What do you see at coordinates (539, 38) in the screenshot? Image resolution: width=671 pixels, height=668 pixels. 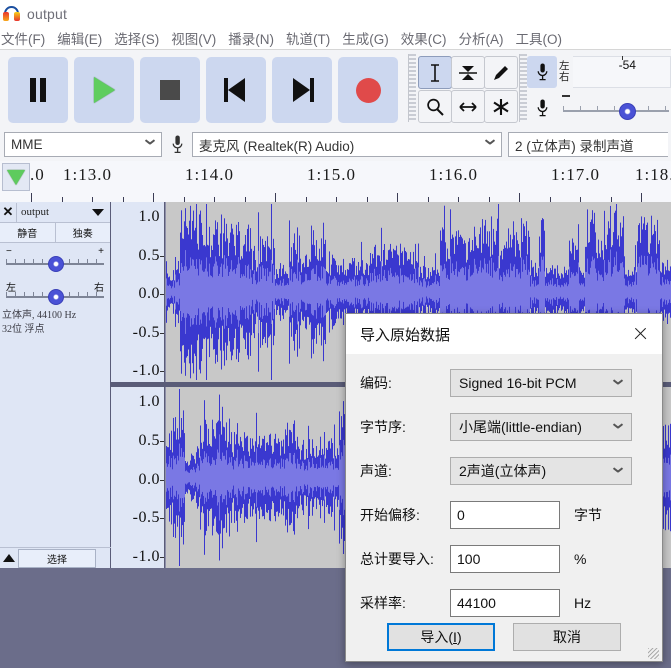 I see `menu-item-9: 工具(O)` at bounding box center [539, 38].